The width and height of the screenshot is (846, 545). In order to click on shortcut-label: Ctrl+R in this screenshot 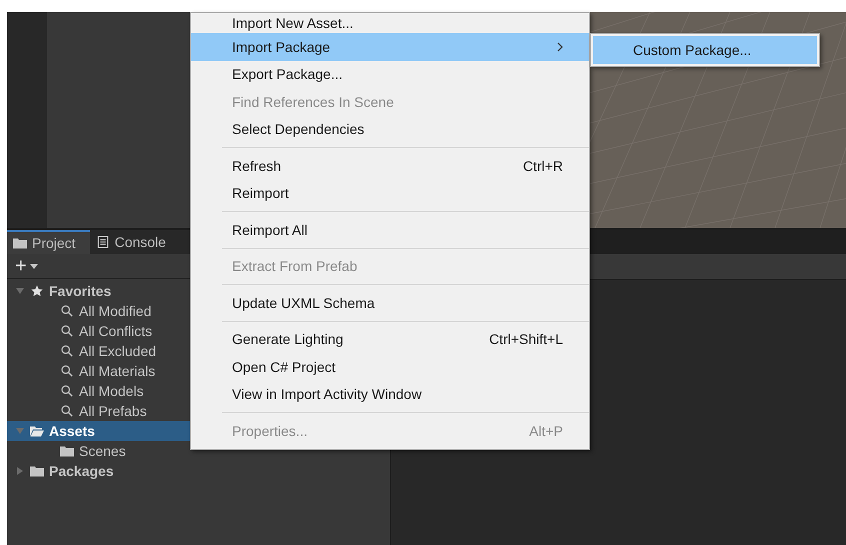, I will do `click(542, 166)`.